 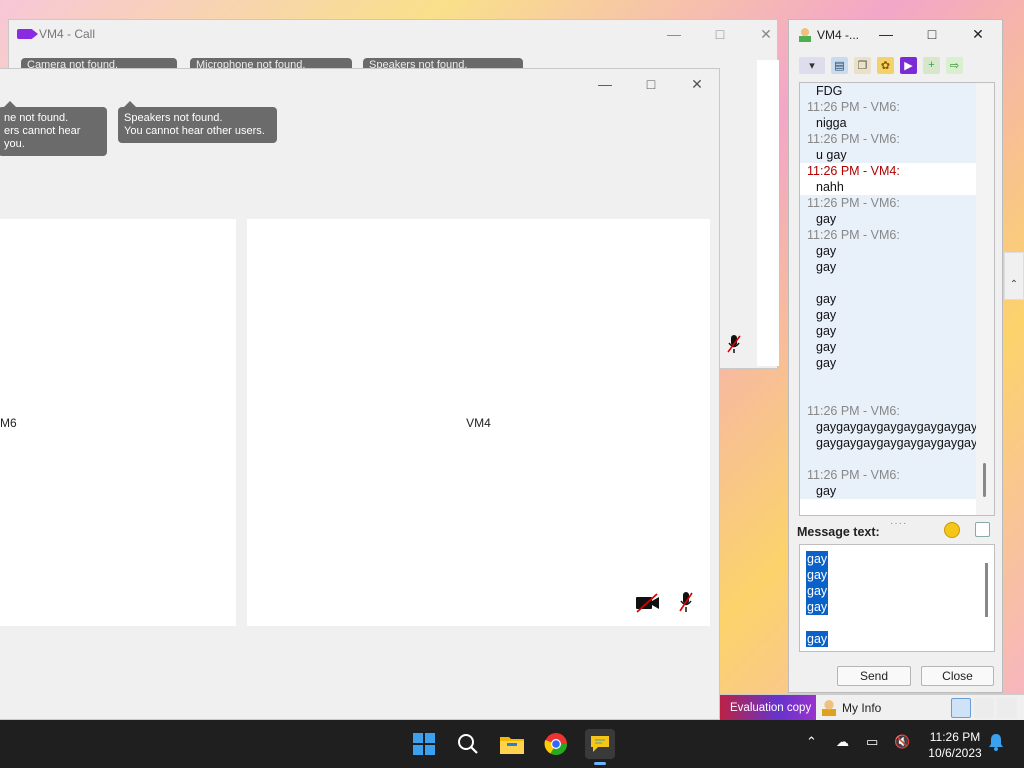 What do you see at coordinates (600, 747) in the screenshot?
I see `chat-app-icon` at bounding box center [600, 747].